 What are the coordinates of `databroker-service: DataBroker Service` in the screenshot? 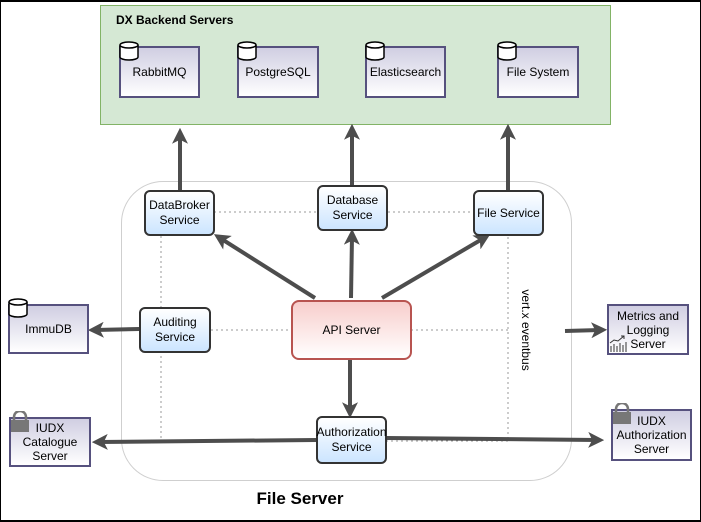 It's located at (179, 213).